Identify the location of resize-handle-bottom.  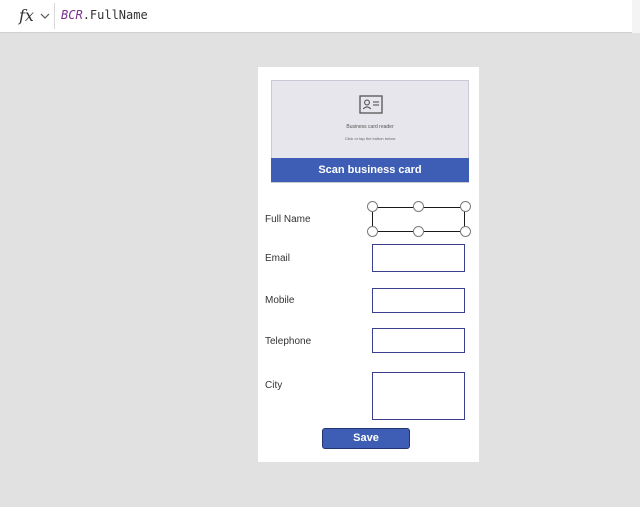
(418, 231).